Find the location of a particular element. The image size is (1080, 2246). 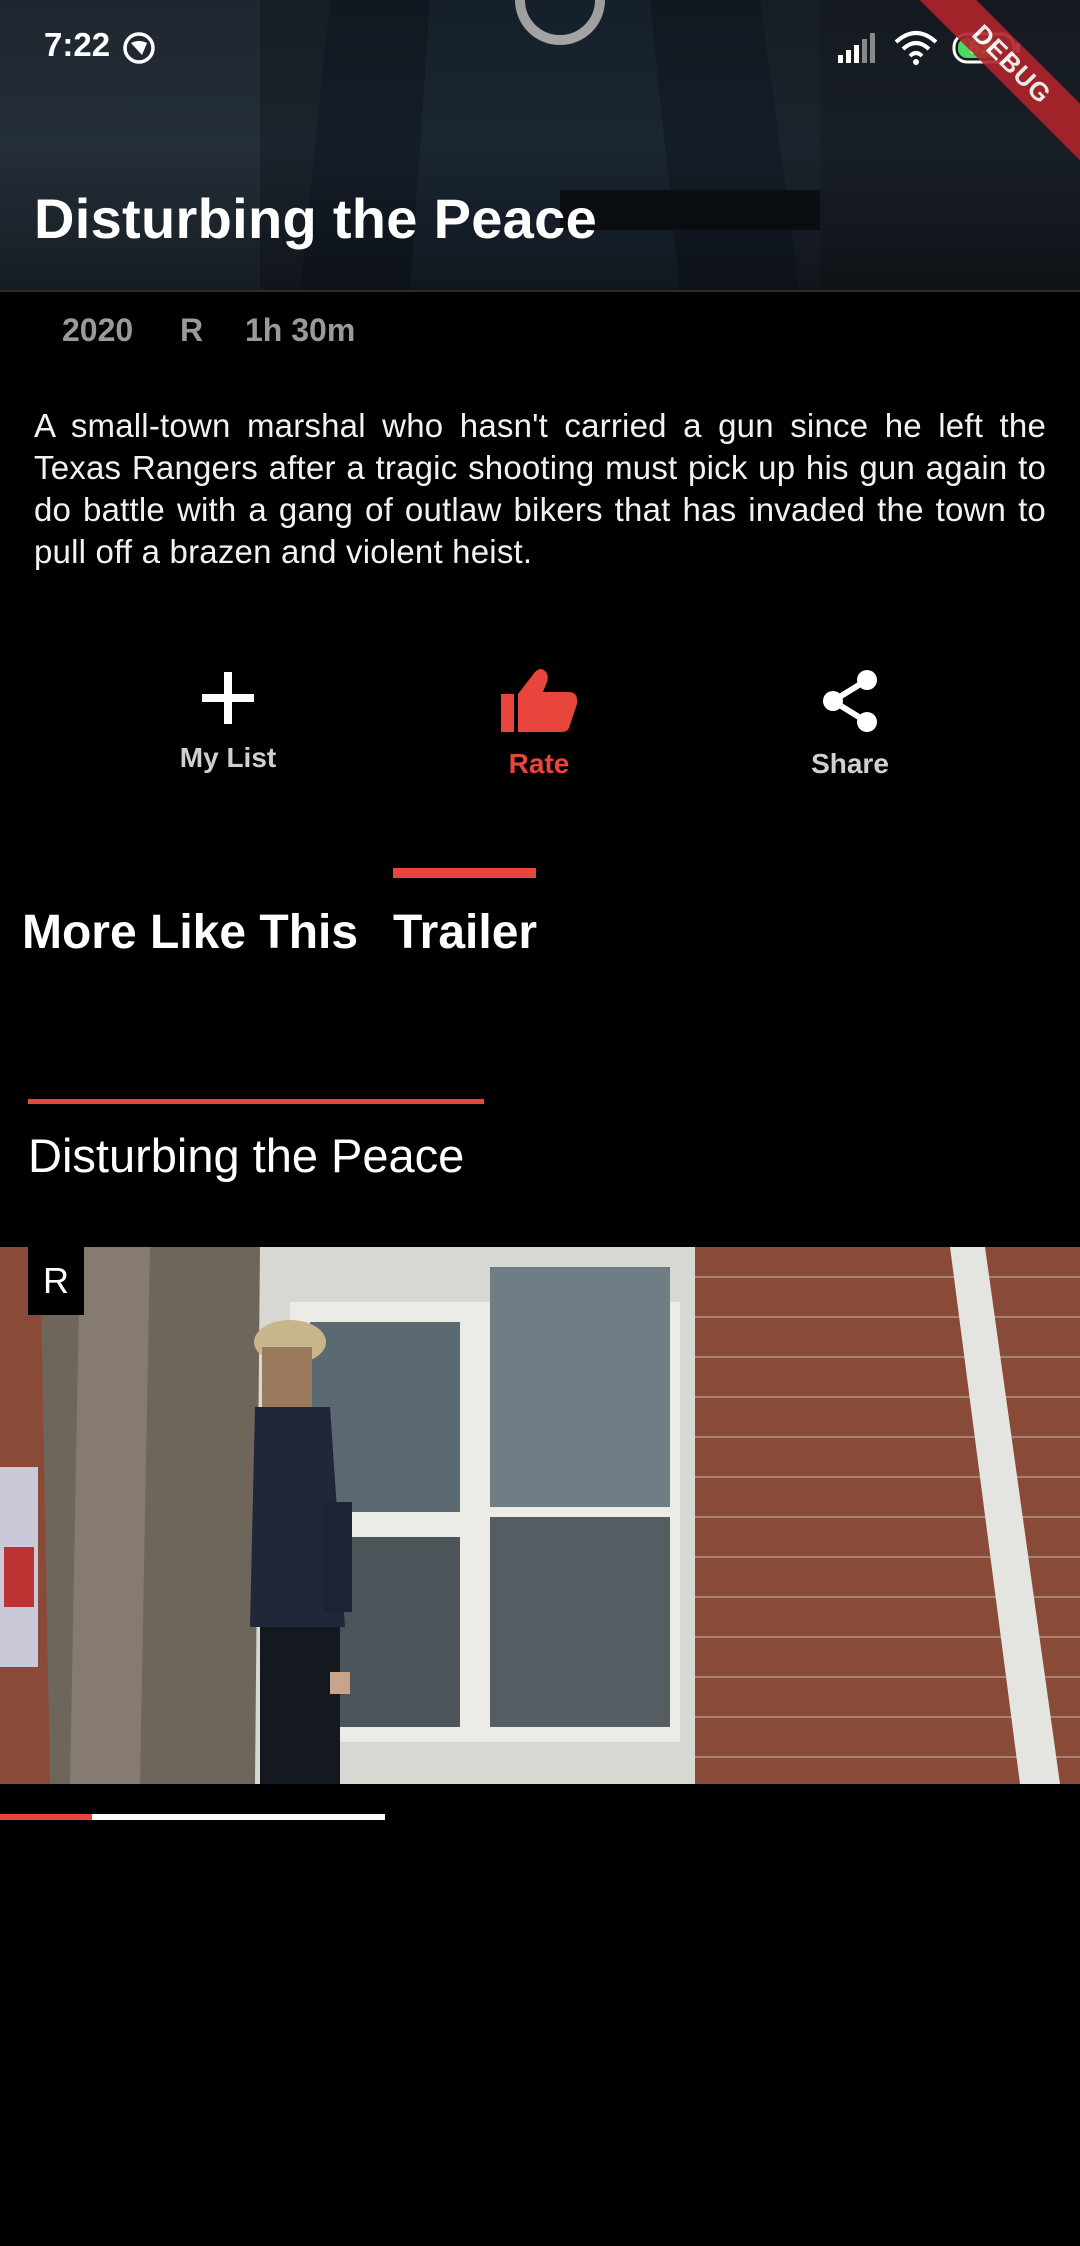

tab-more-like-this: More Like This is located at coordinates (190, 932).